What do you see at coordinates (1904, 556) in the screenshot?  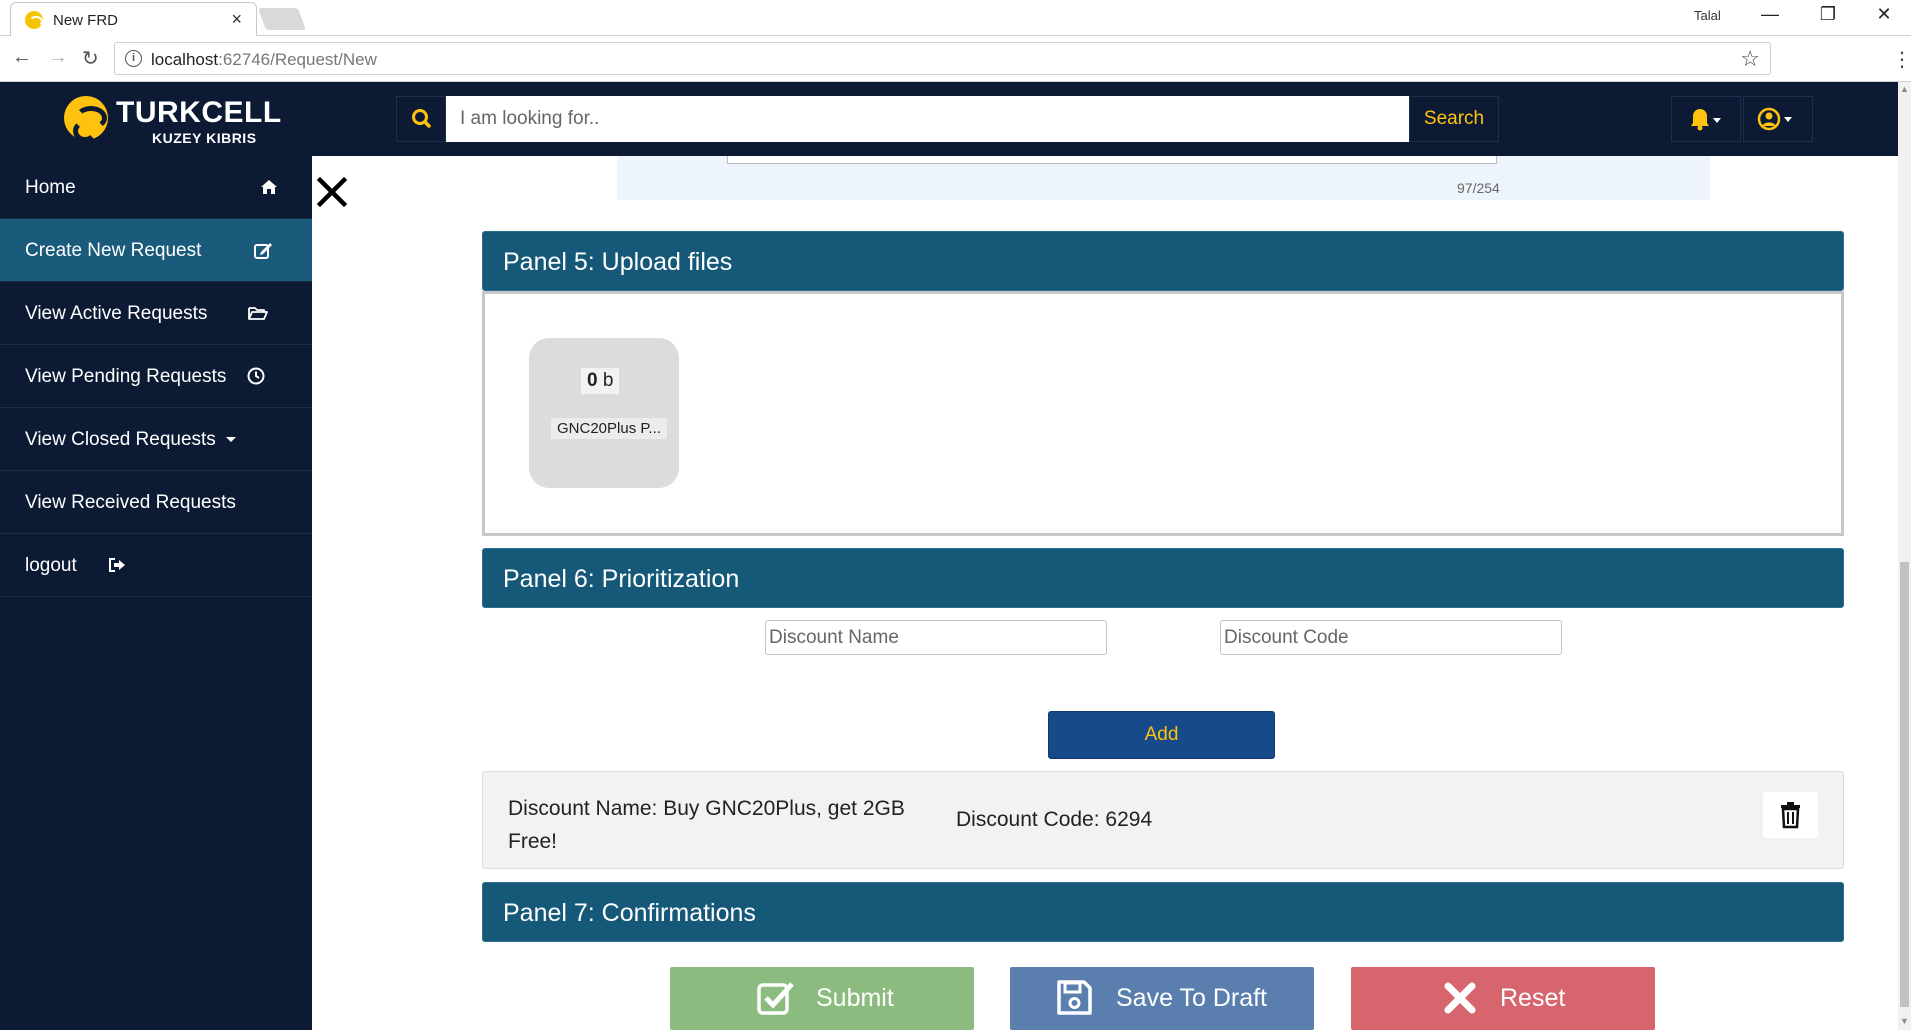 I see `page-scrollbar: ▲ ▼` at bounding box center [1904, 556].